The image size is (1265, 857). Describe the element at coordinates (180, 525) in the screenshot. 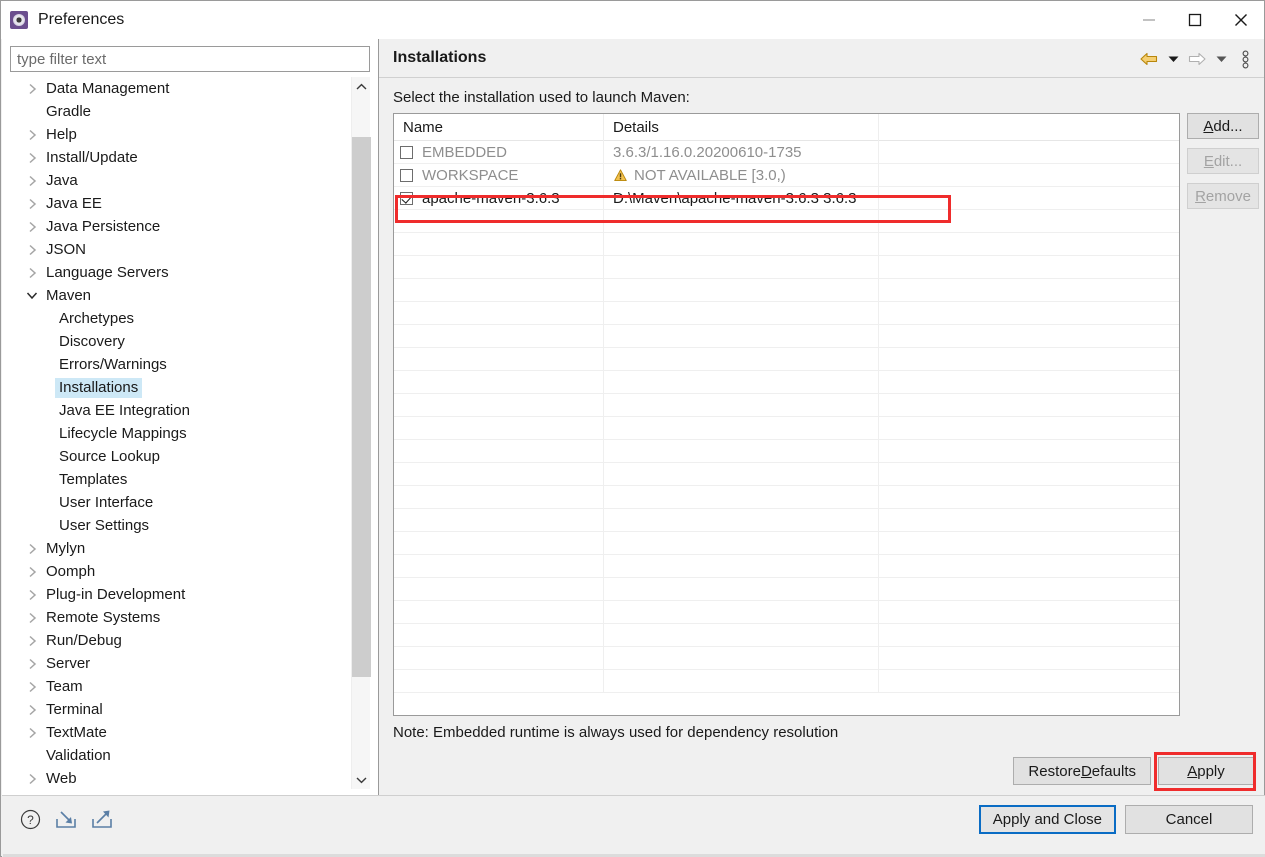

I see `sidebar-item-user-settings: User Settings` at that location.